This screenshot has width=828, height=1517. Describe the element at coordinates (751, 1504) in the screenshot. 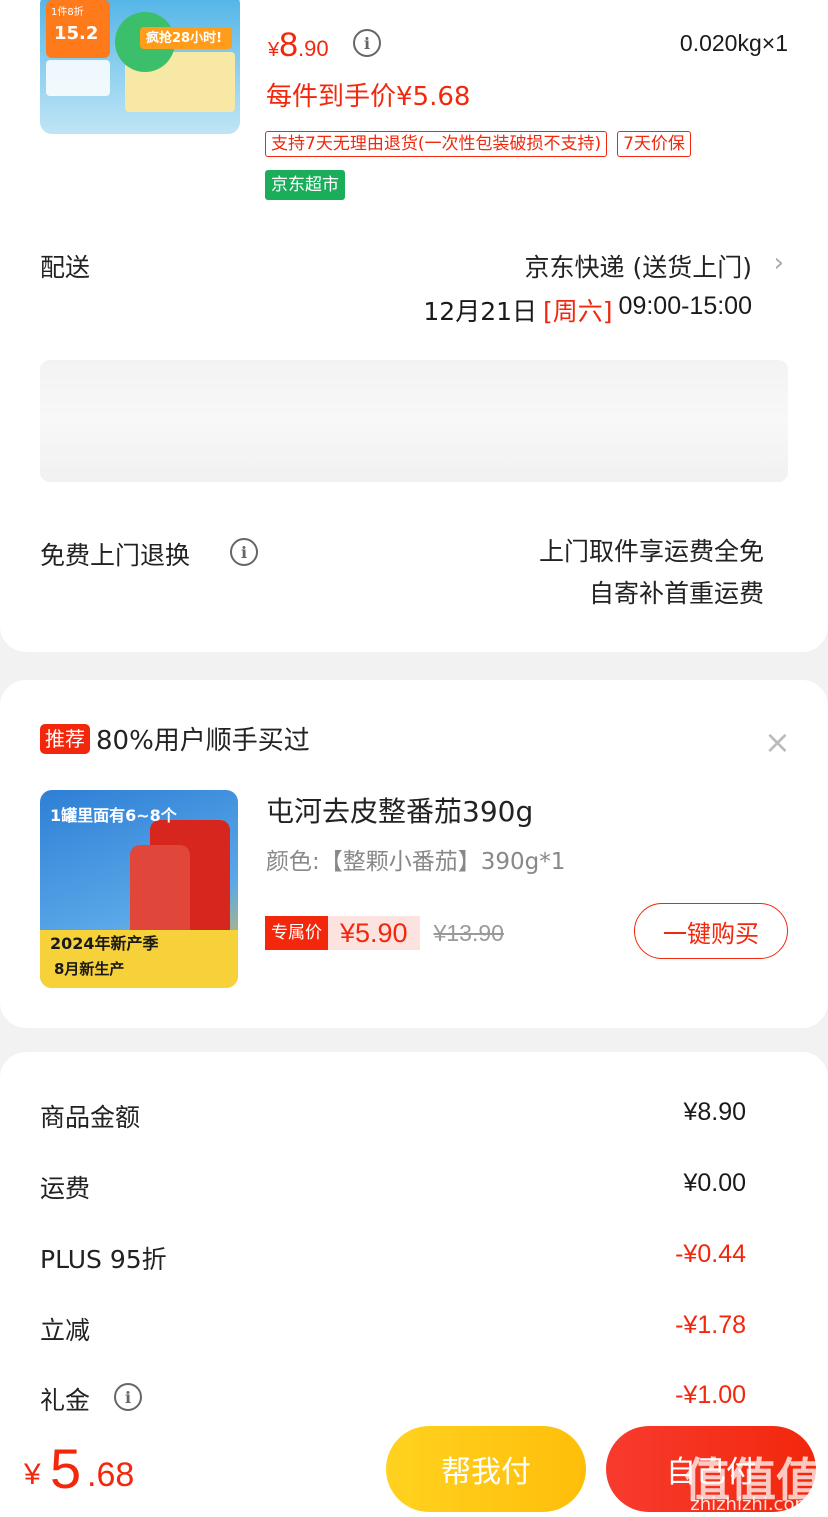

I see `watermark-url: zhizhizhi.com` at that location.